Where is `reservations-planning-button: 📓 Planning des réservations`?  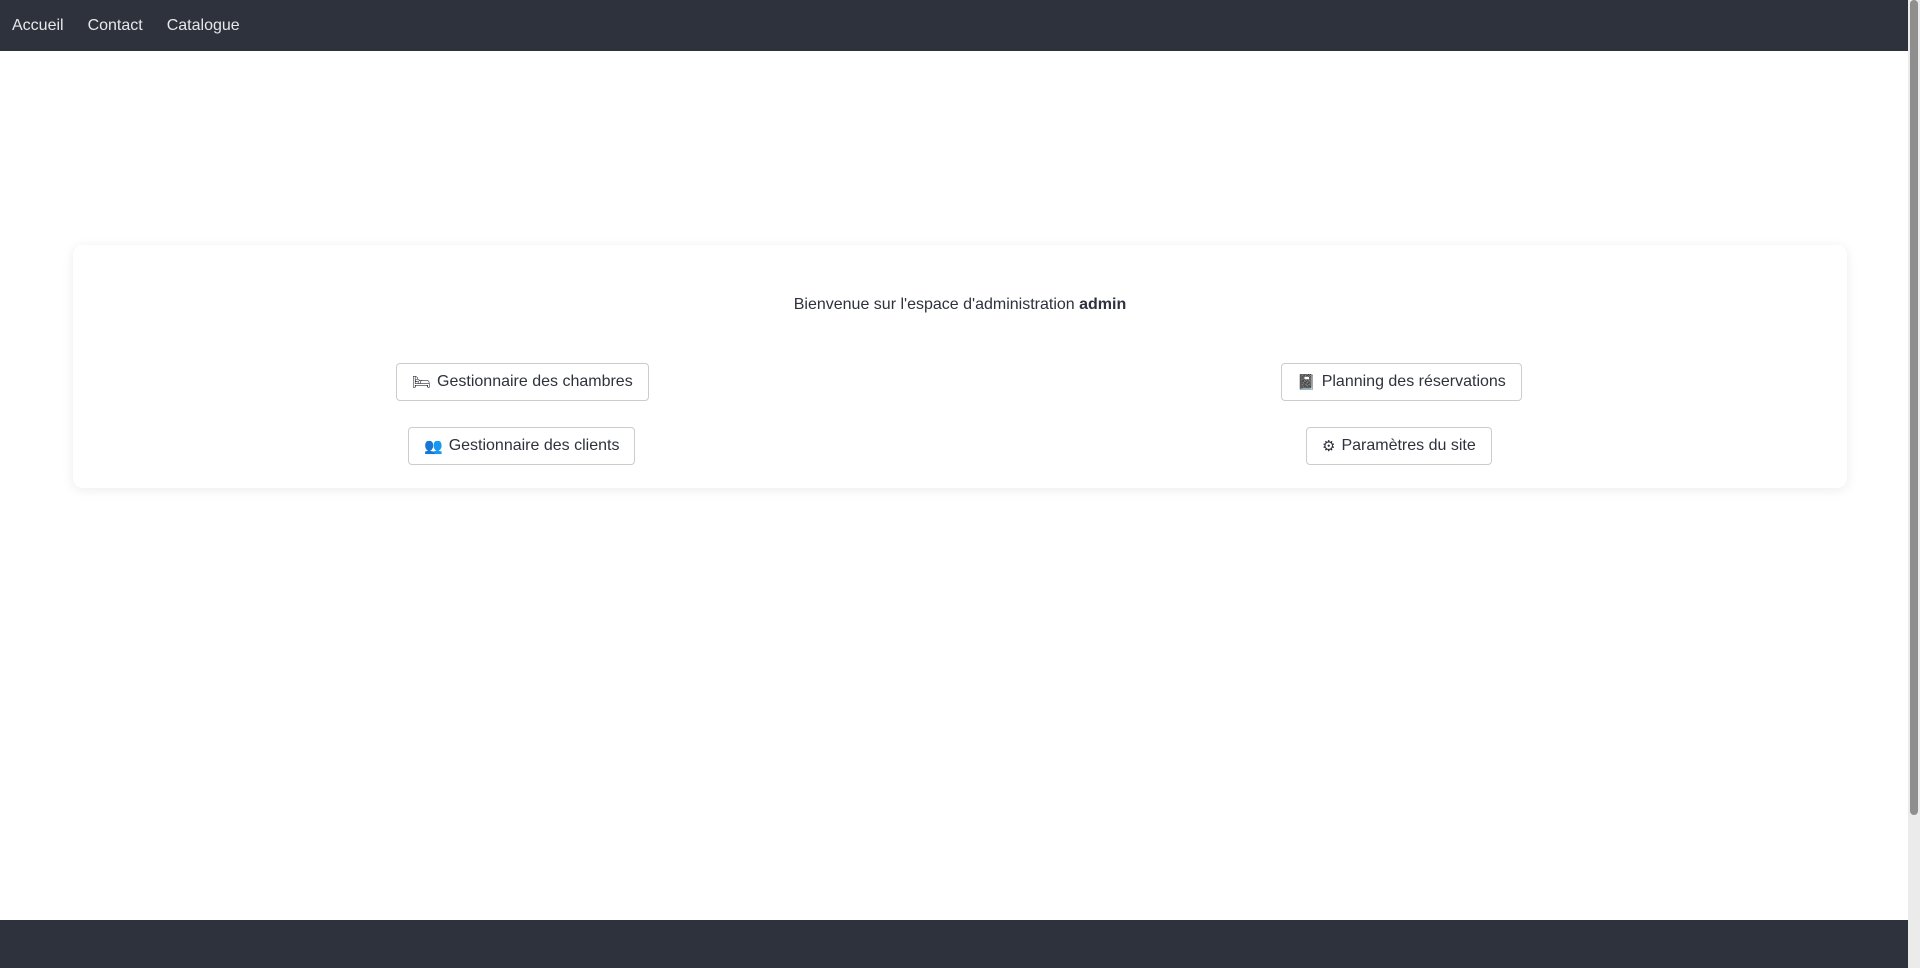
reservations-planning-button: 📓 Planning des réservations is located at coordinates (1401, 382).